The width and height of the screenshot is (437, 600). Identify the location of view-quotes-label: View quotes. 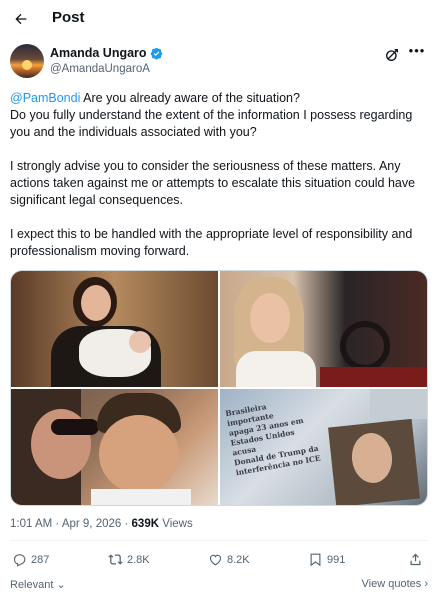
(391, 584).